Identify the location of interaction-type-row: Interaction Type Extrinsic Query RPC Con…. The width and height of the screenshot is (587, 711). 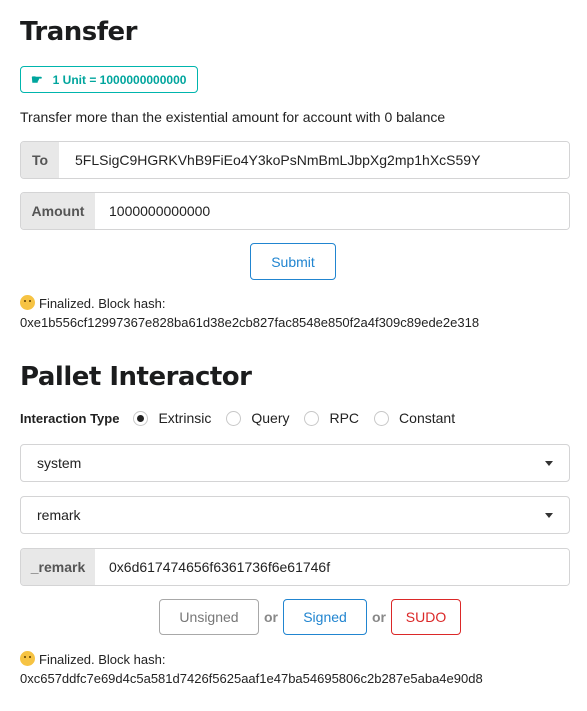
(245, 418).